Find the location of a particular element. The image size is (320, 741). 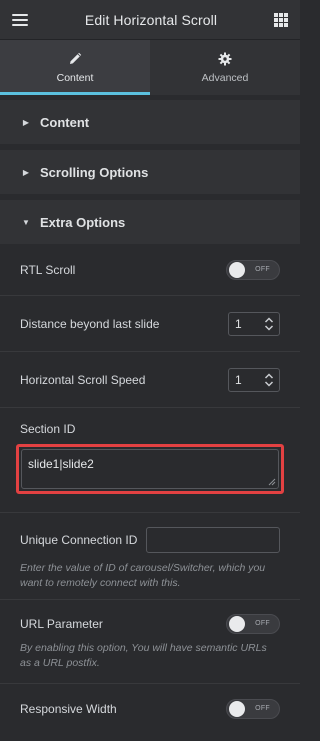

rtl-scroll-toggle: OFF is located at coordinates (253, 269).